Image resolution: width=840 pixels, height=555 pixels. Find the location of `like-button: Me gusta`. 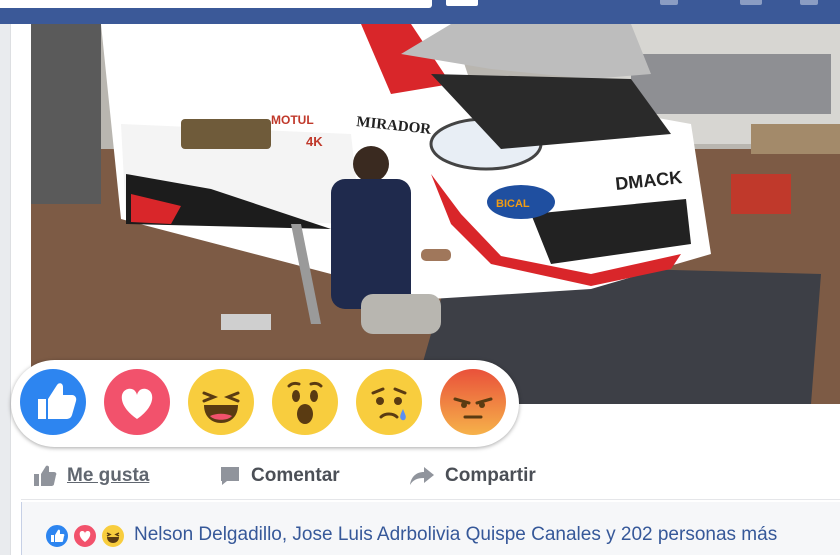

like-button: Me gusta is located at coordinates (91, 476).